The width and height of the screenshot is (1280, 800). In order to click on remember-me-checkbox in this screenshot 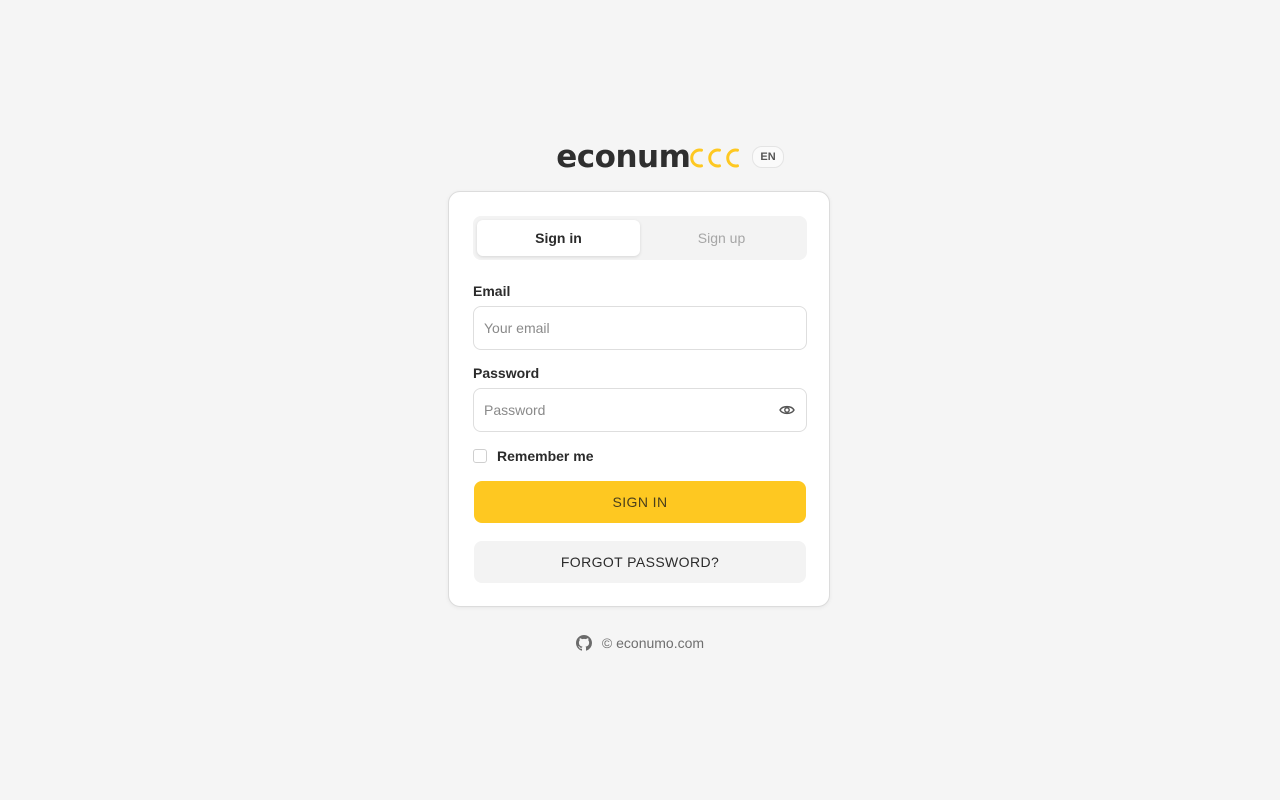, I will do `click(480, 456)`.